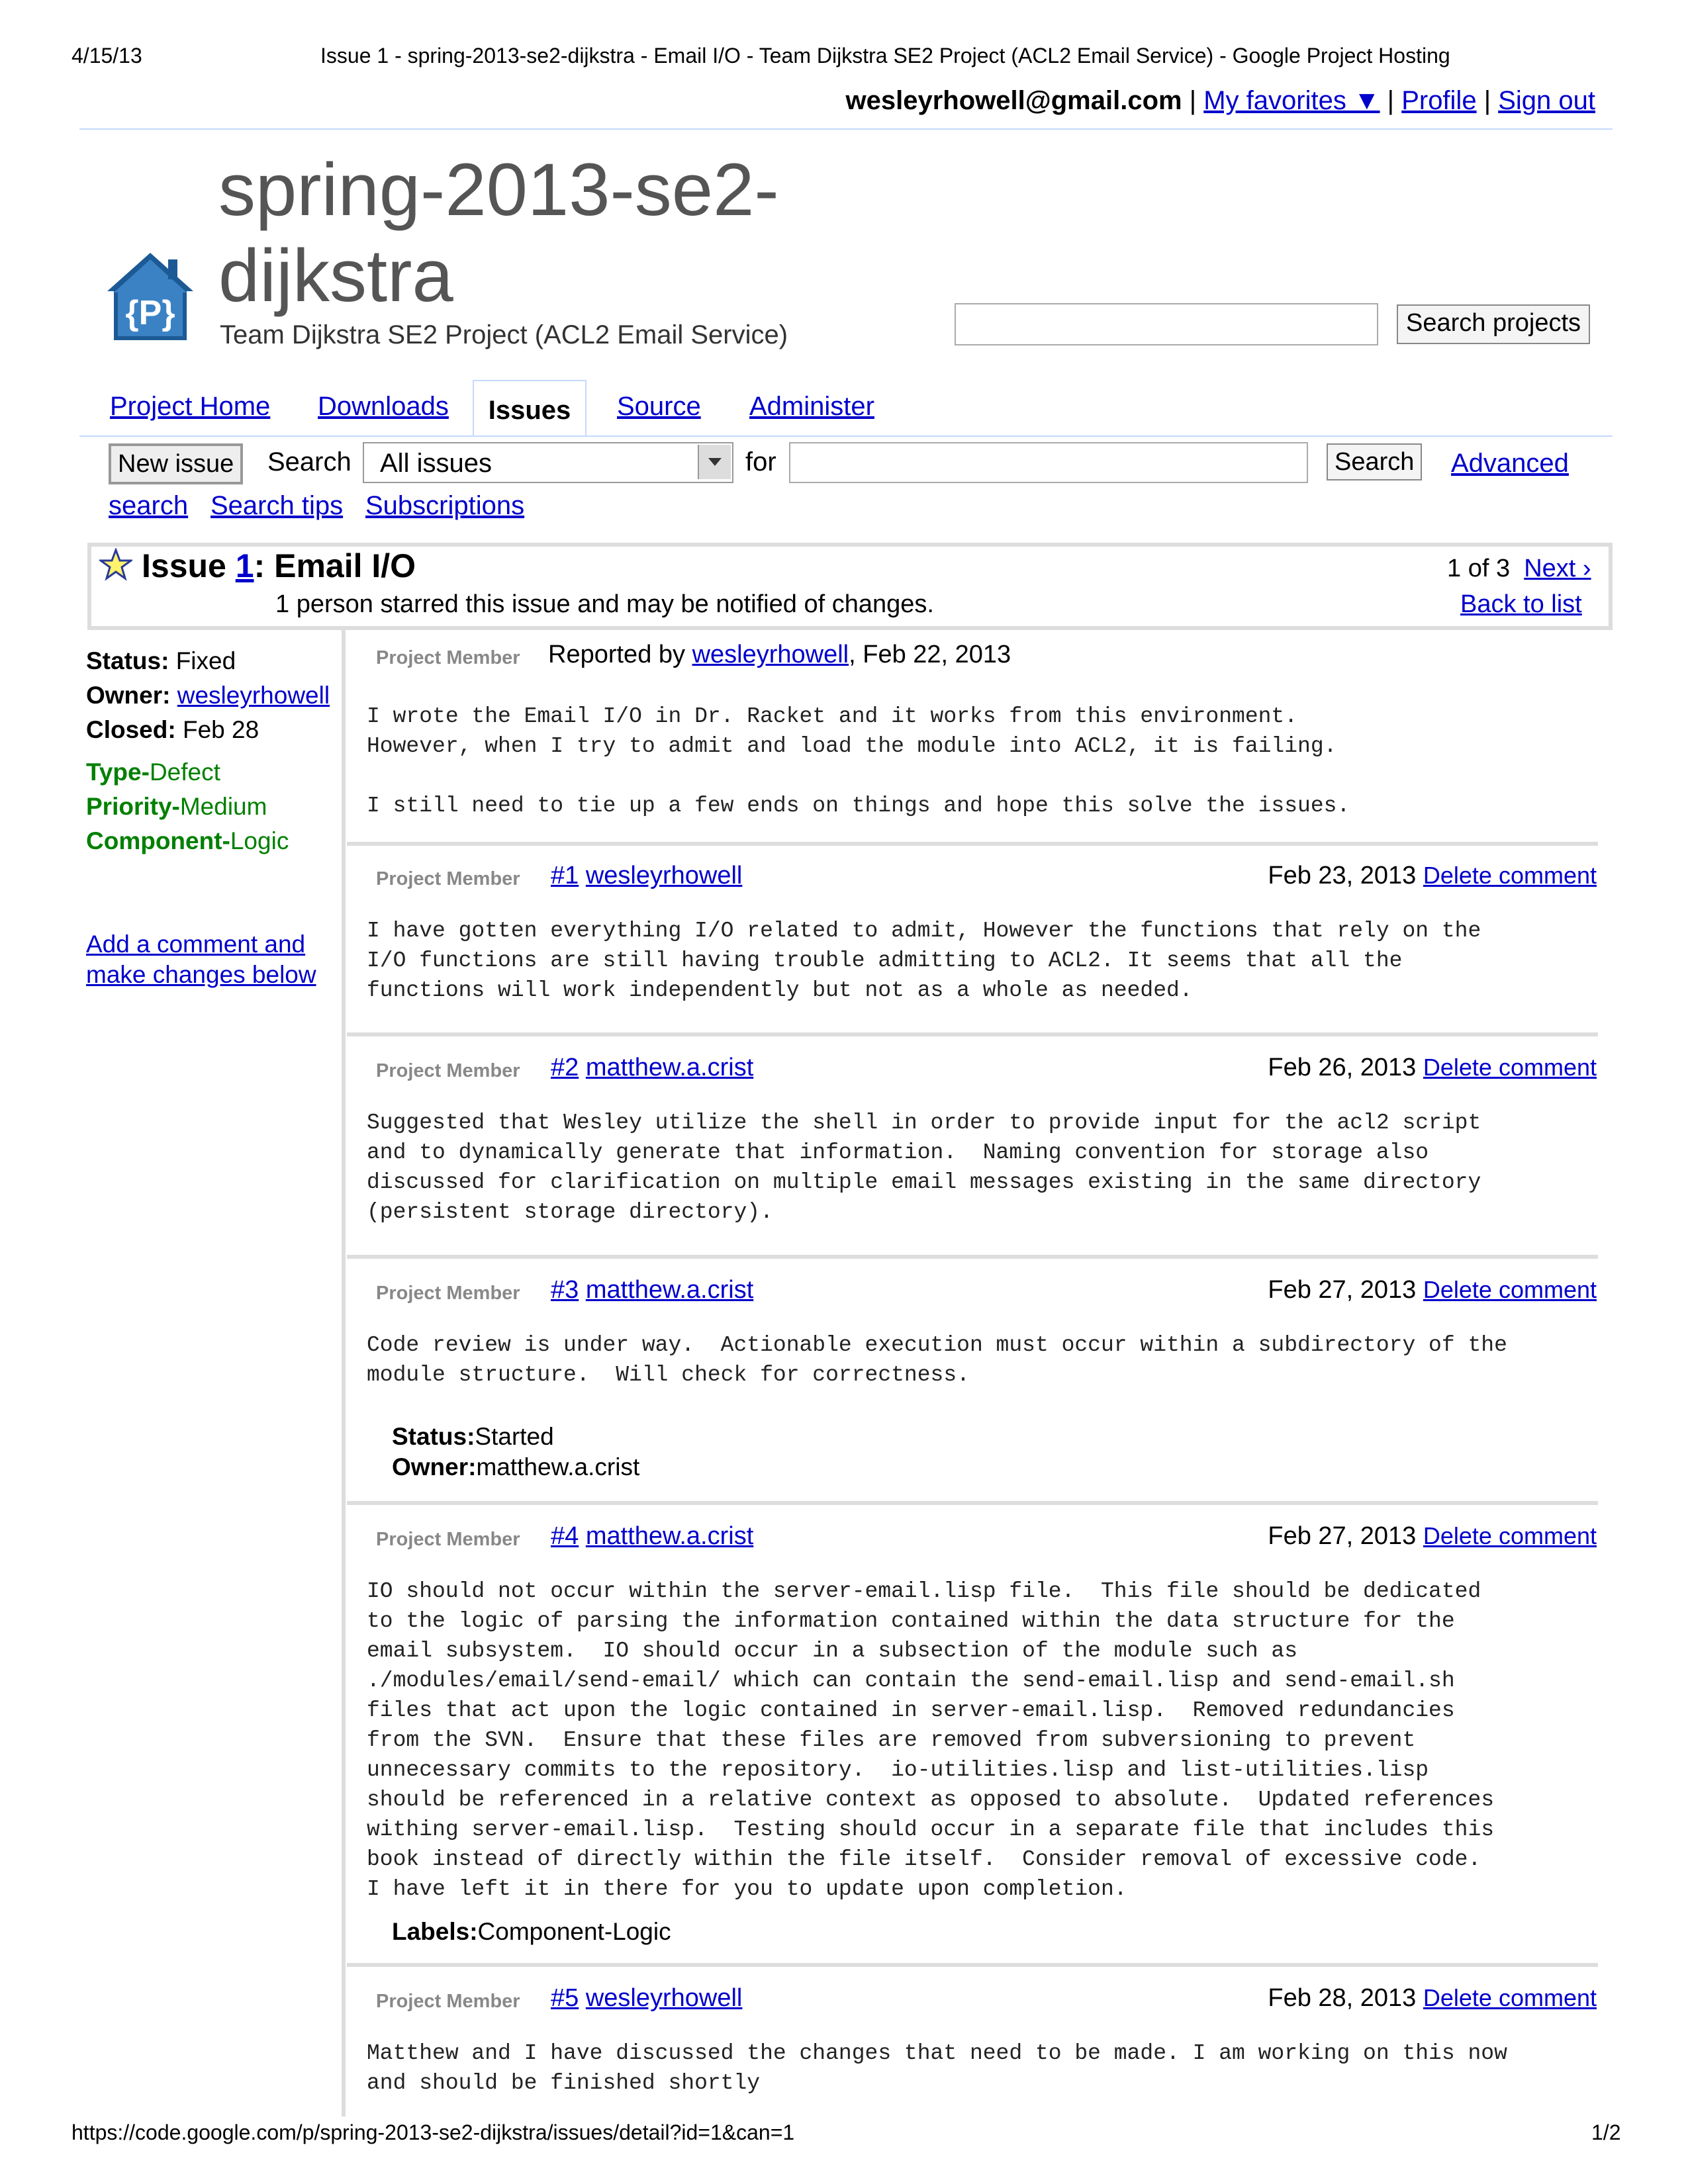 The width and height of the screenshot is (1688, 2184). What do you see at coordinates (212, 845) in the screenshot?
I see `label-component: Component-Logic` at bounding box center [212, 845].